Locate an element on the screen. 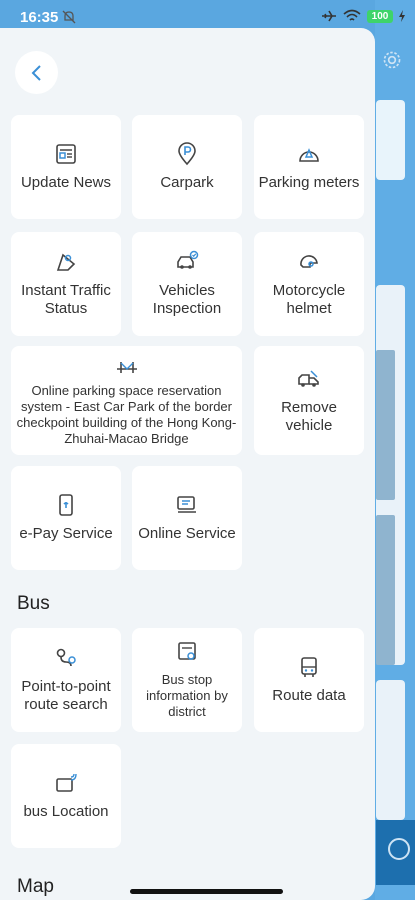 This screenshot has width=415, height=900. tile-instant-traffic: Instant Traffic Status is located at coordinates (66, 284).